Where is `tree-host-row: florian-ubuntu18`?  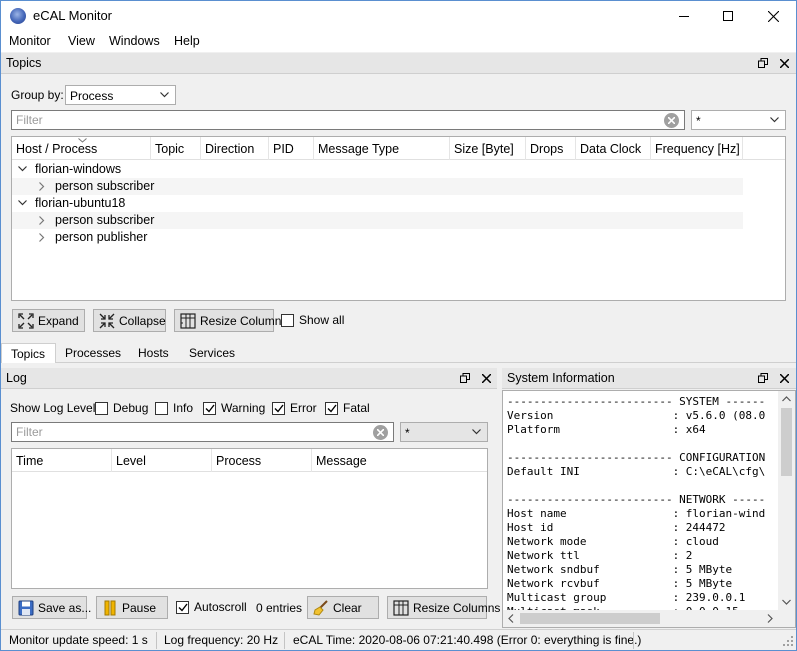
tree-host-row: florian-ubuntu18 is located at coordinates (377, 203).